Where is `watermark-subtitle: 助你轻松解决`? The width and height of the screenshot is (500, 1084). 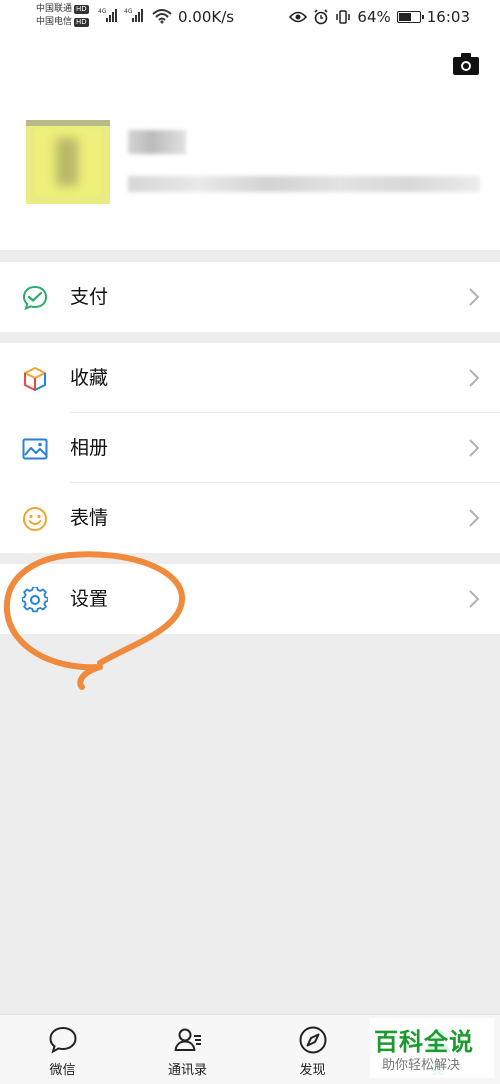
watermark-subtitle: 助你轻松解决 is located at coordinates (421, 1065).